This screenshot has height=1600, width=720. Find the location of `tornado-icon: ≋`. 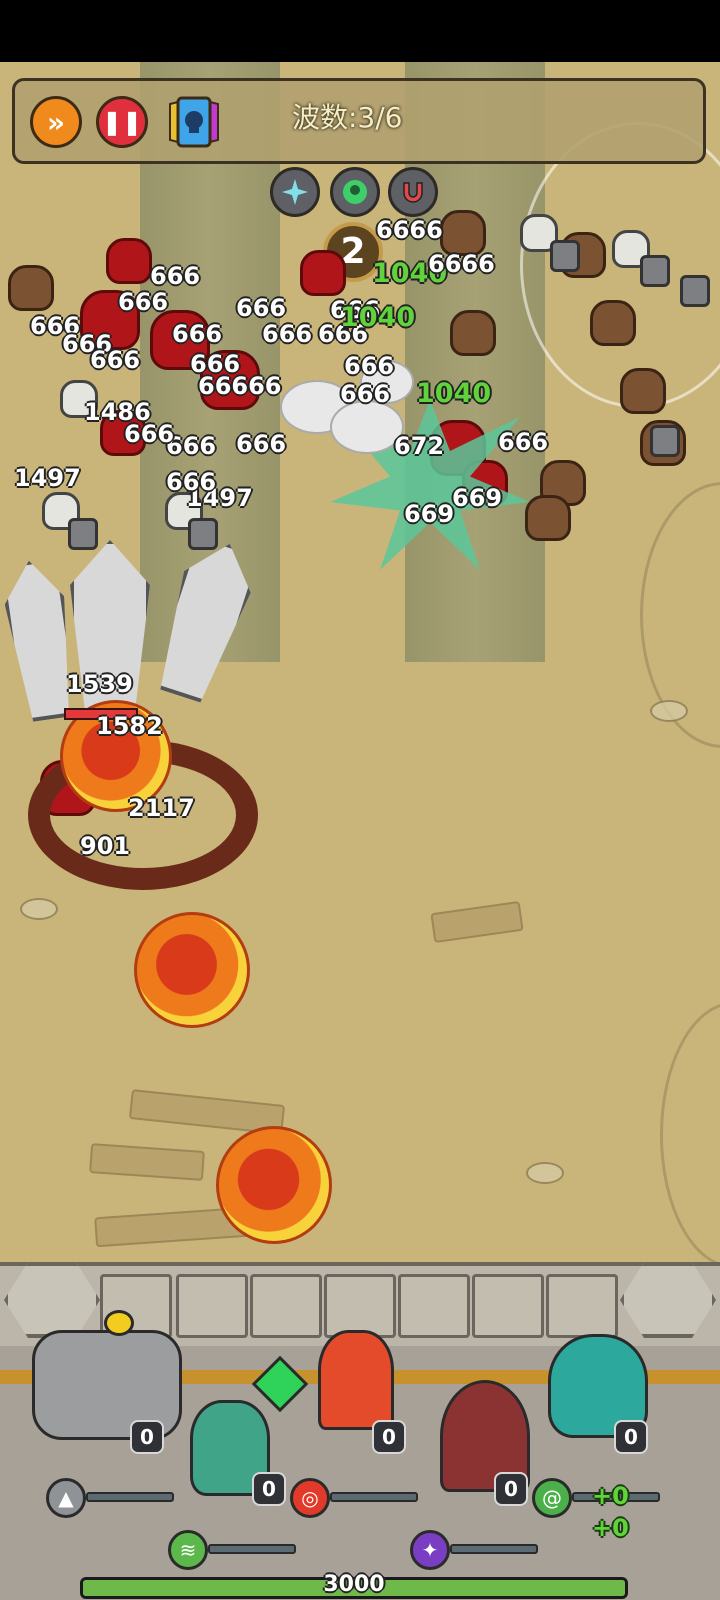

tornado-icon: ≋ is located at coordinates (188, 1550).